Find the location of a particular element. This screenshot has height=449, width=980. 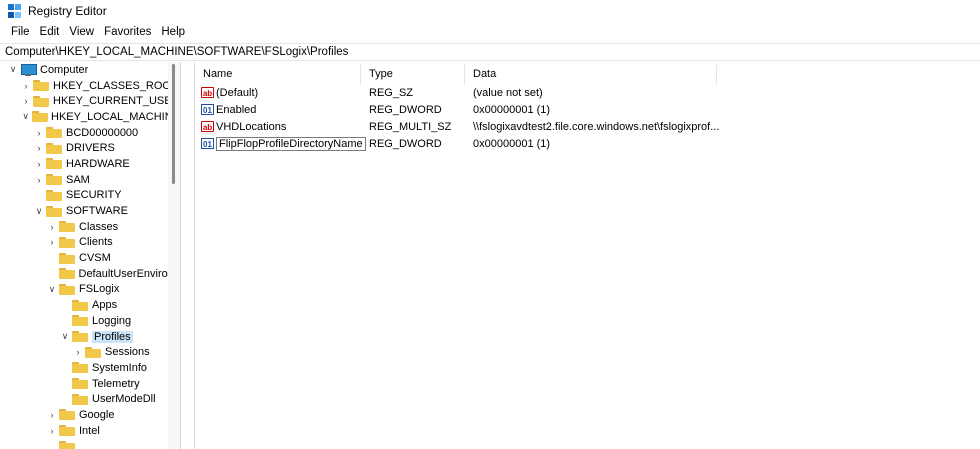

tree-item: CVSM is located at coordinates (90, 258).